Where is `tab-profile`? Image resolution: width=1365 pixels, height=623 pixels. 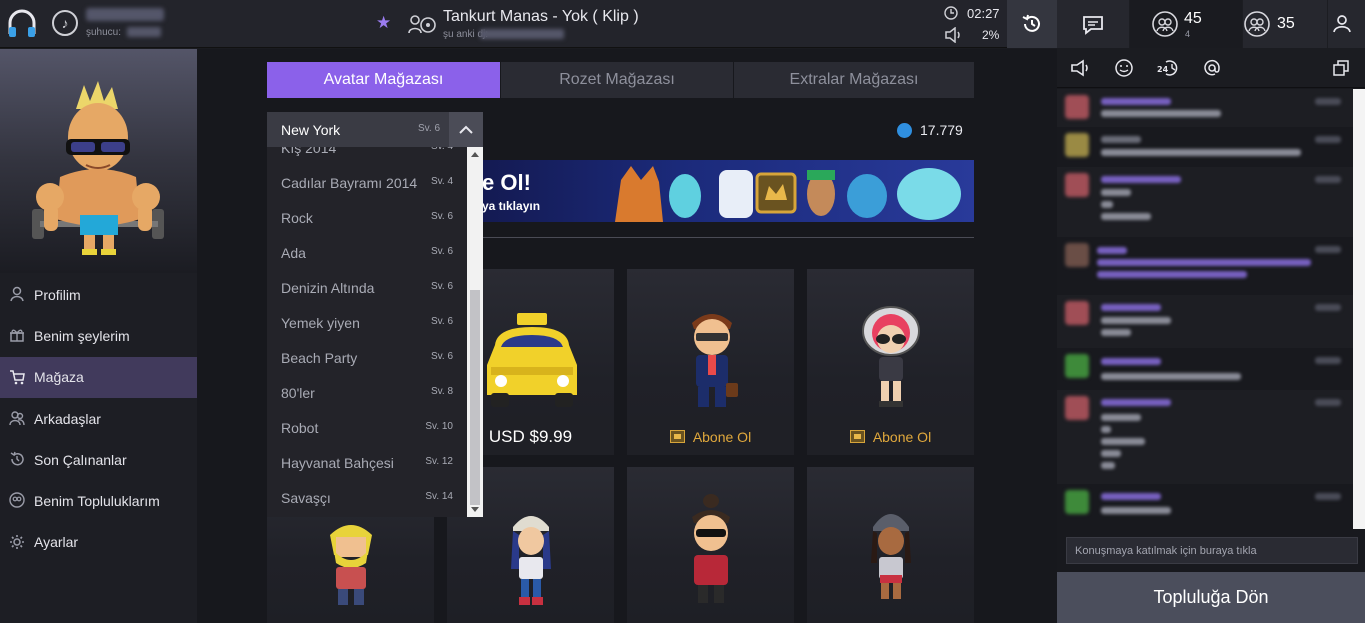 tab-profile is located at coordinates (1346, 24).